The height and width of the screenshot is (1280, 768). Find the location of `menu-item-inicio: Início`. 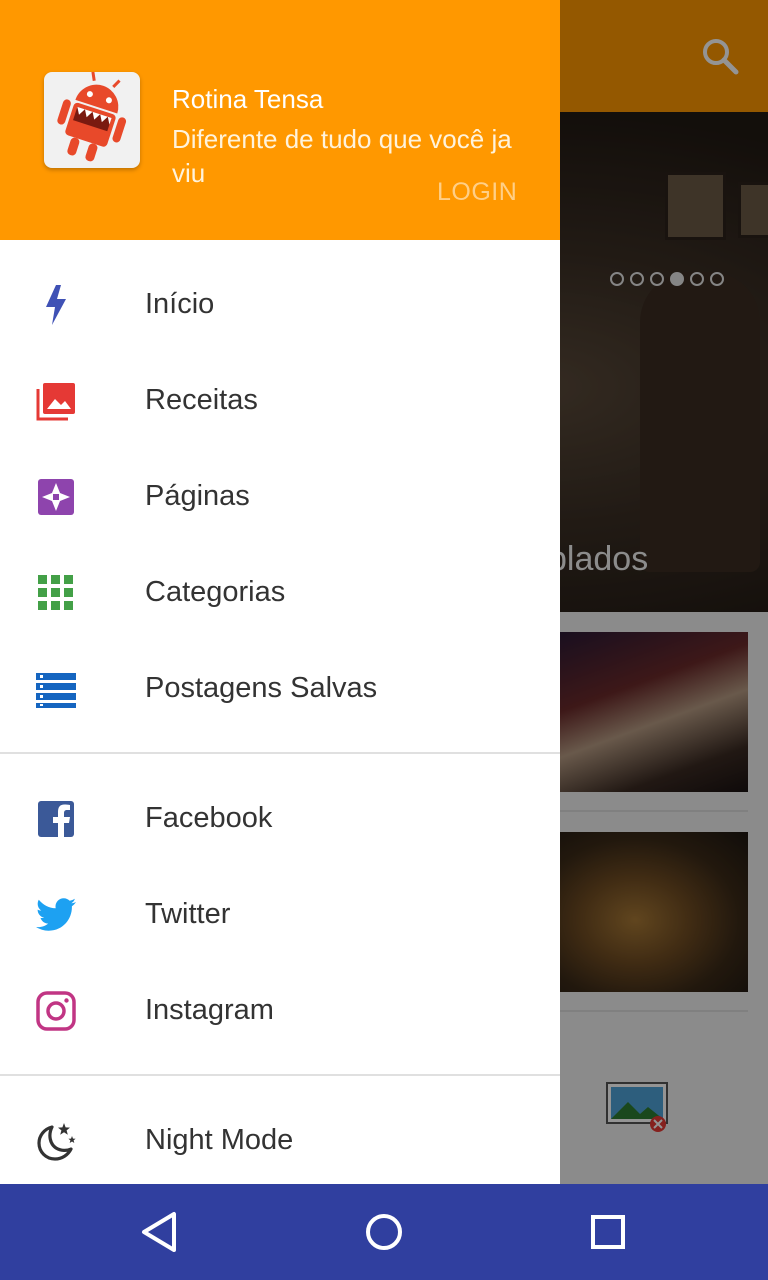

menu-item-inicio: Início is located at coordinates (280, 305).